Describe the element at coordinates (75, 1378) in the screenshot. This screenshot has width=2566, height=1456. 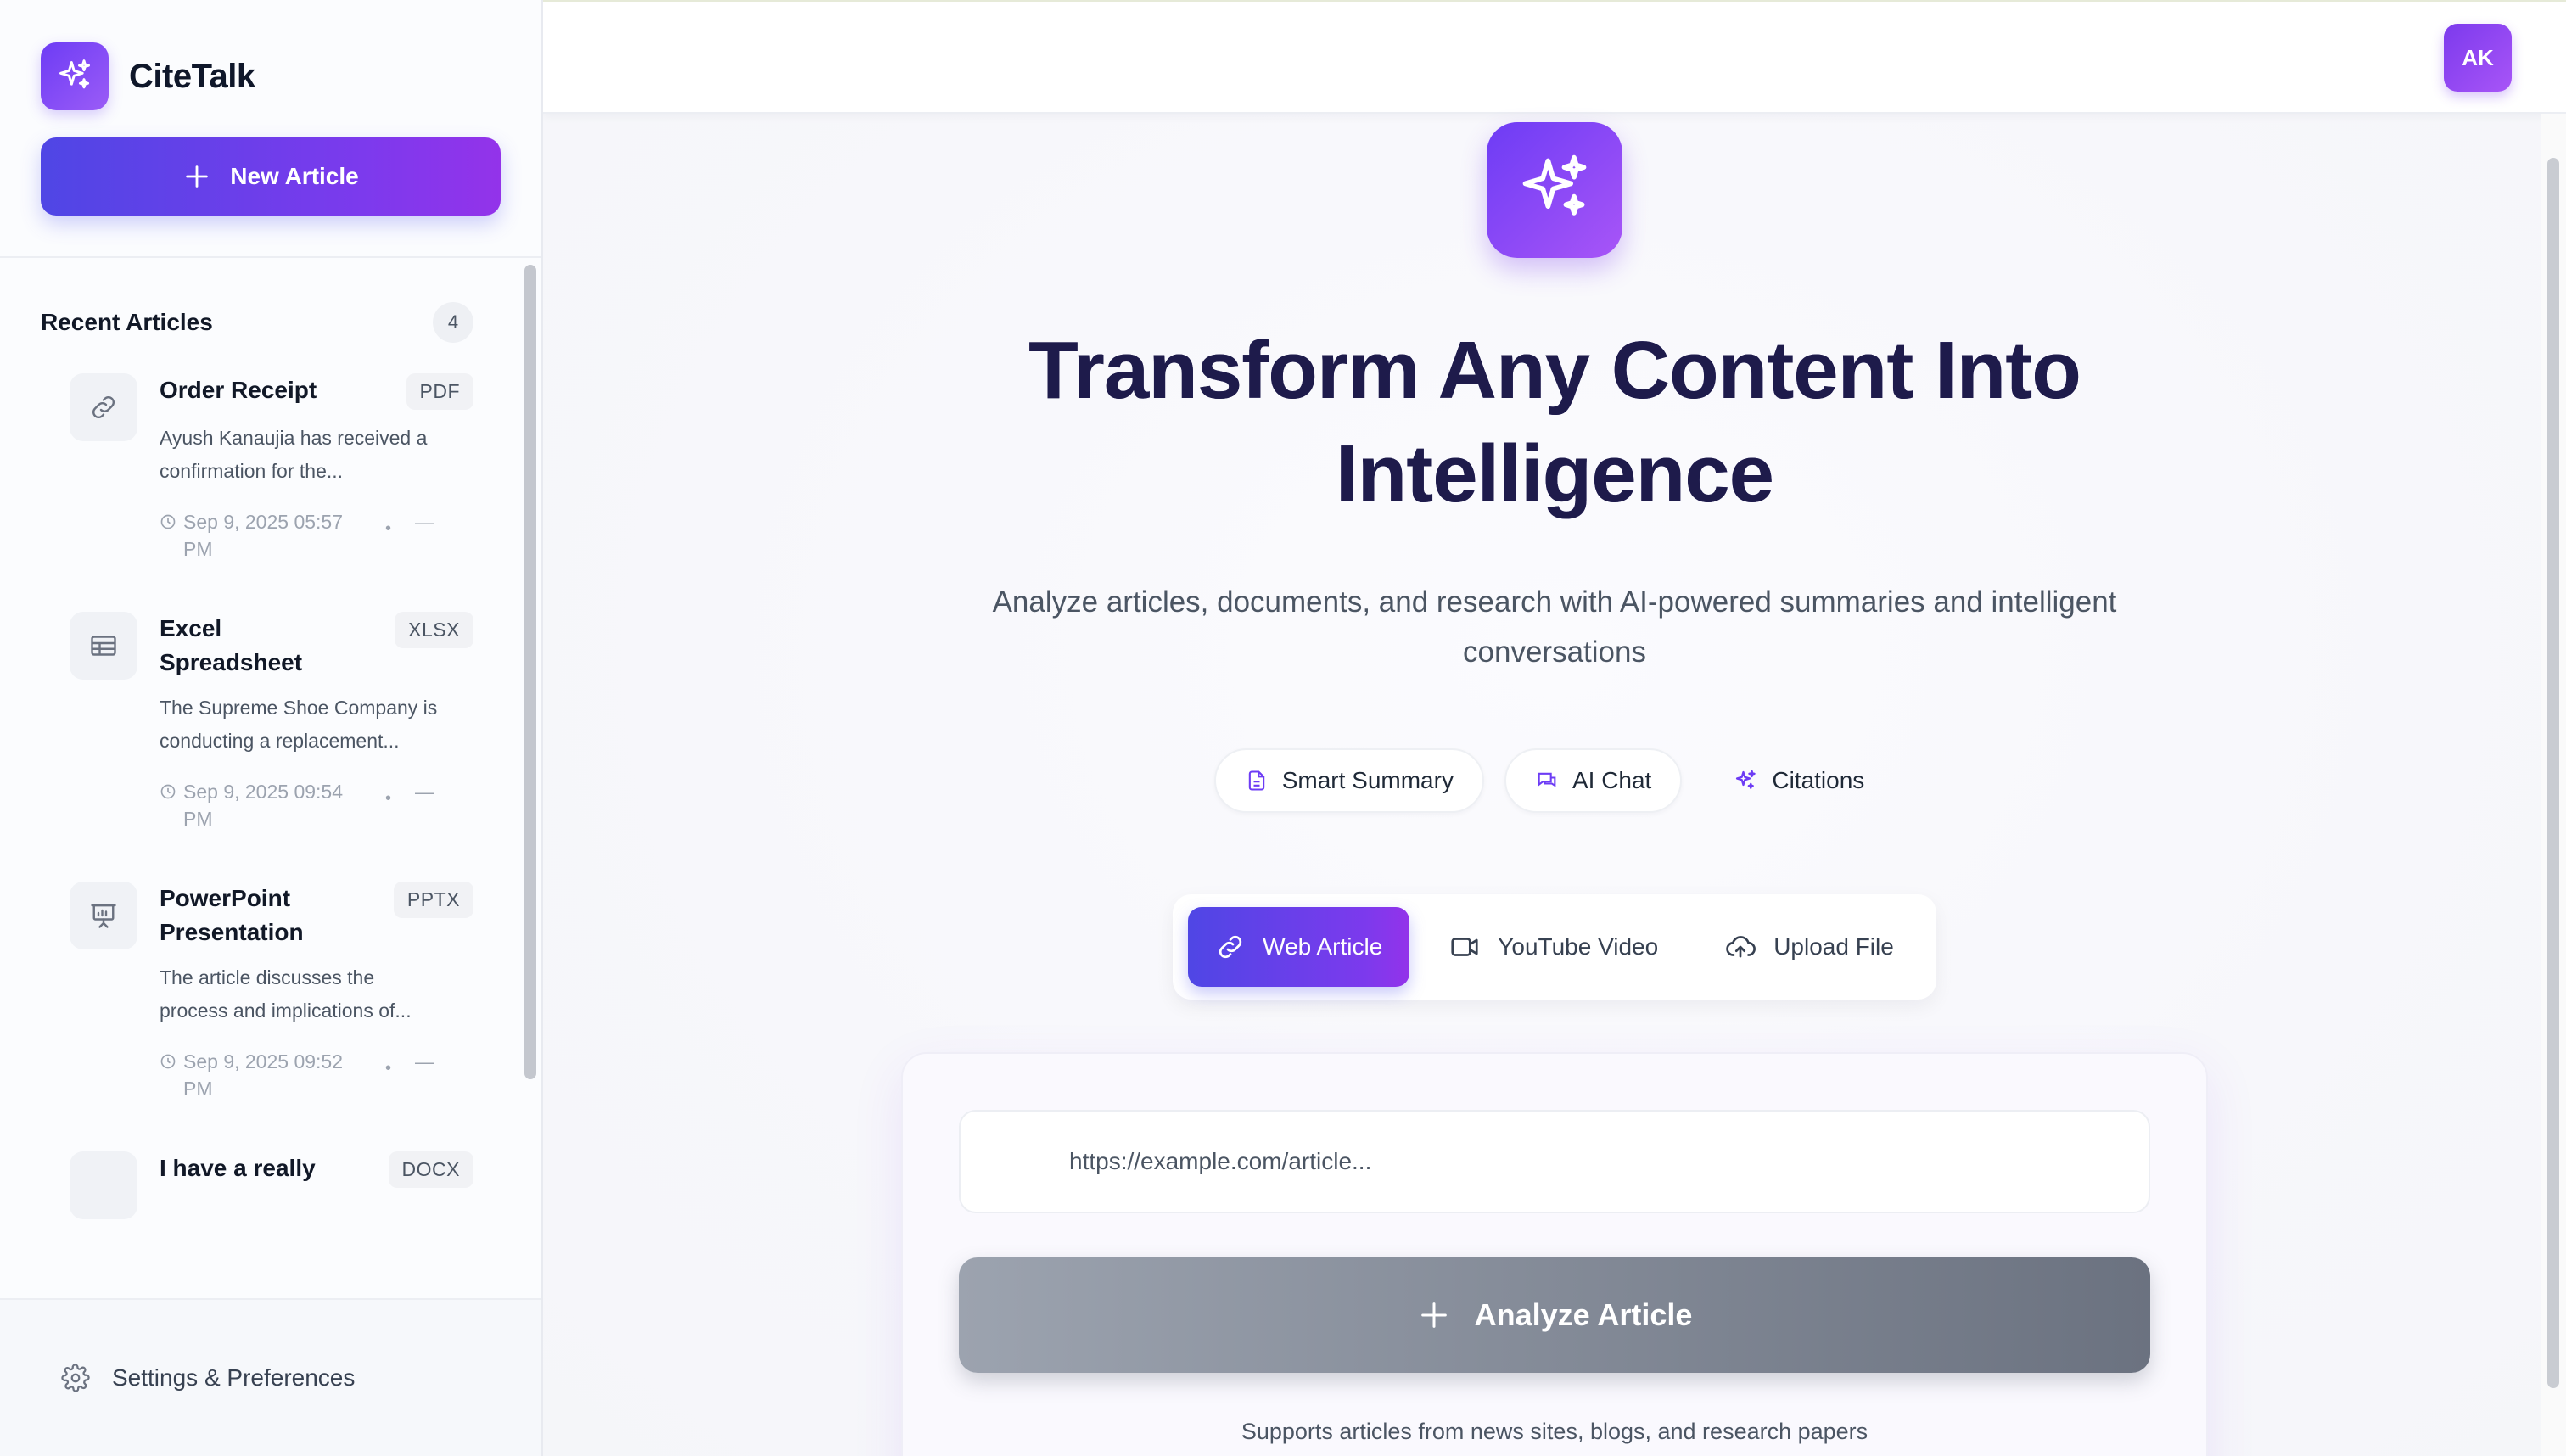
I see `gear-icon` at that location.